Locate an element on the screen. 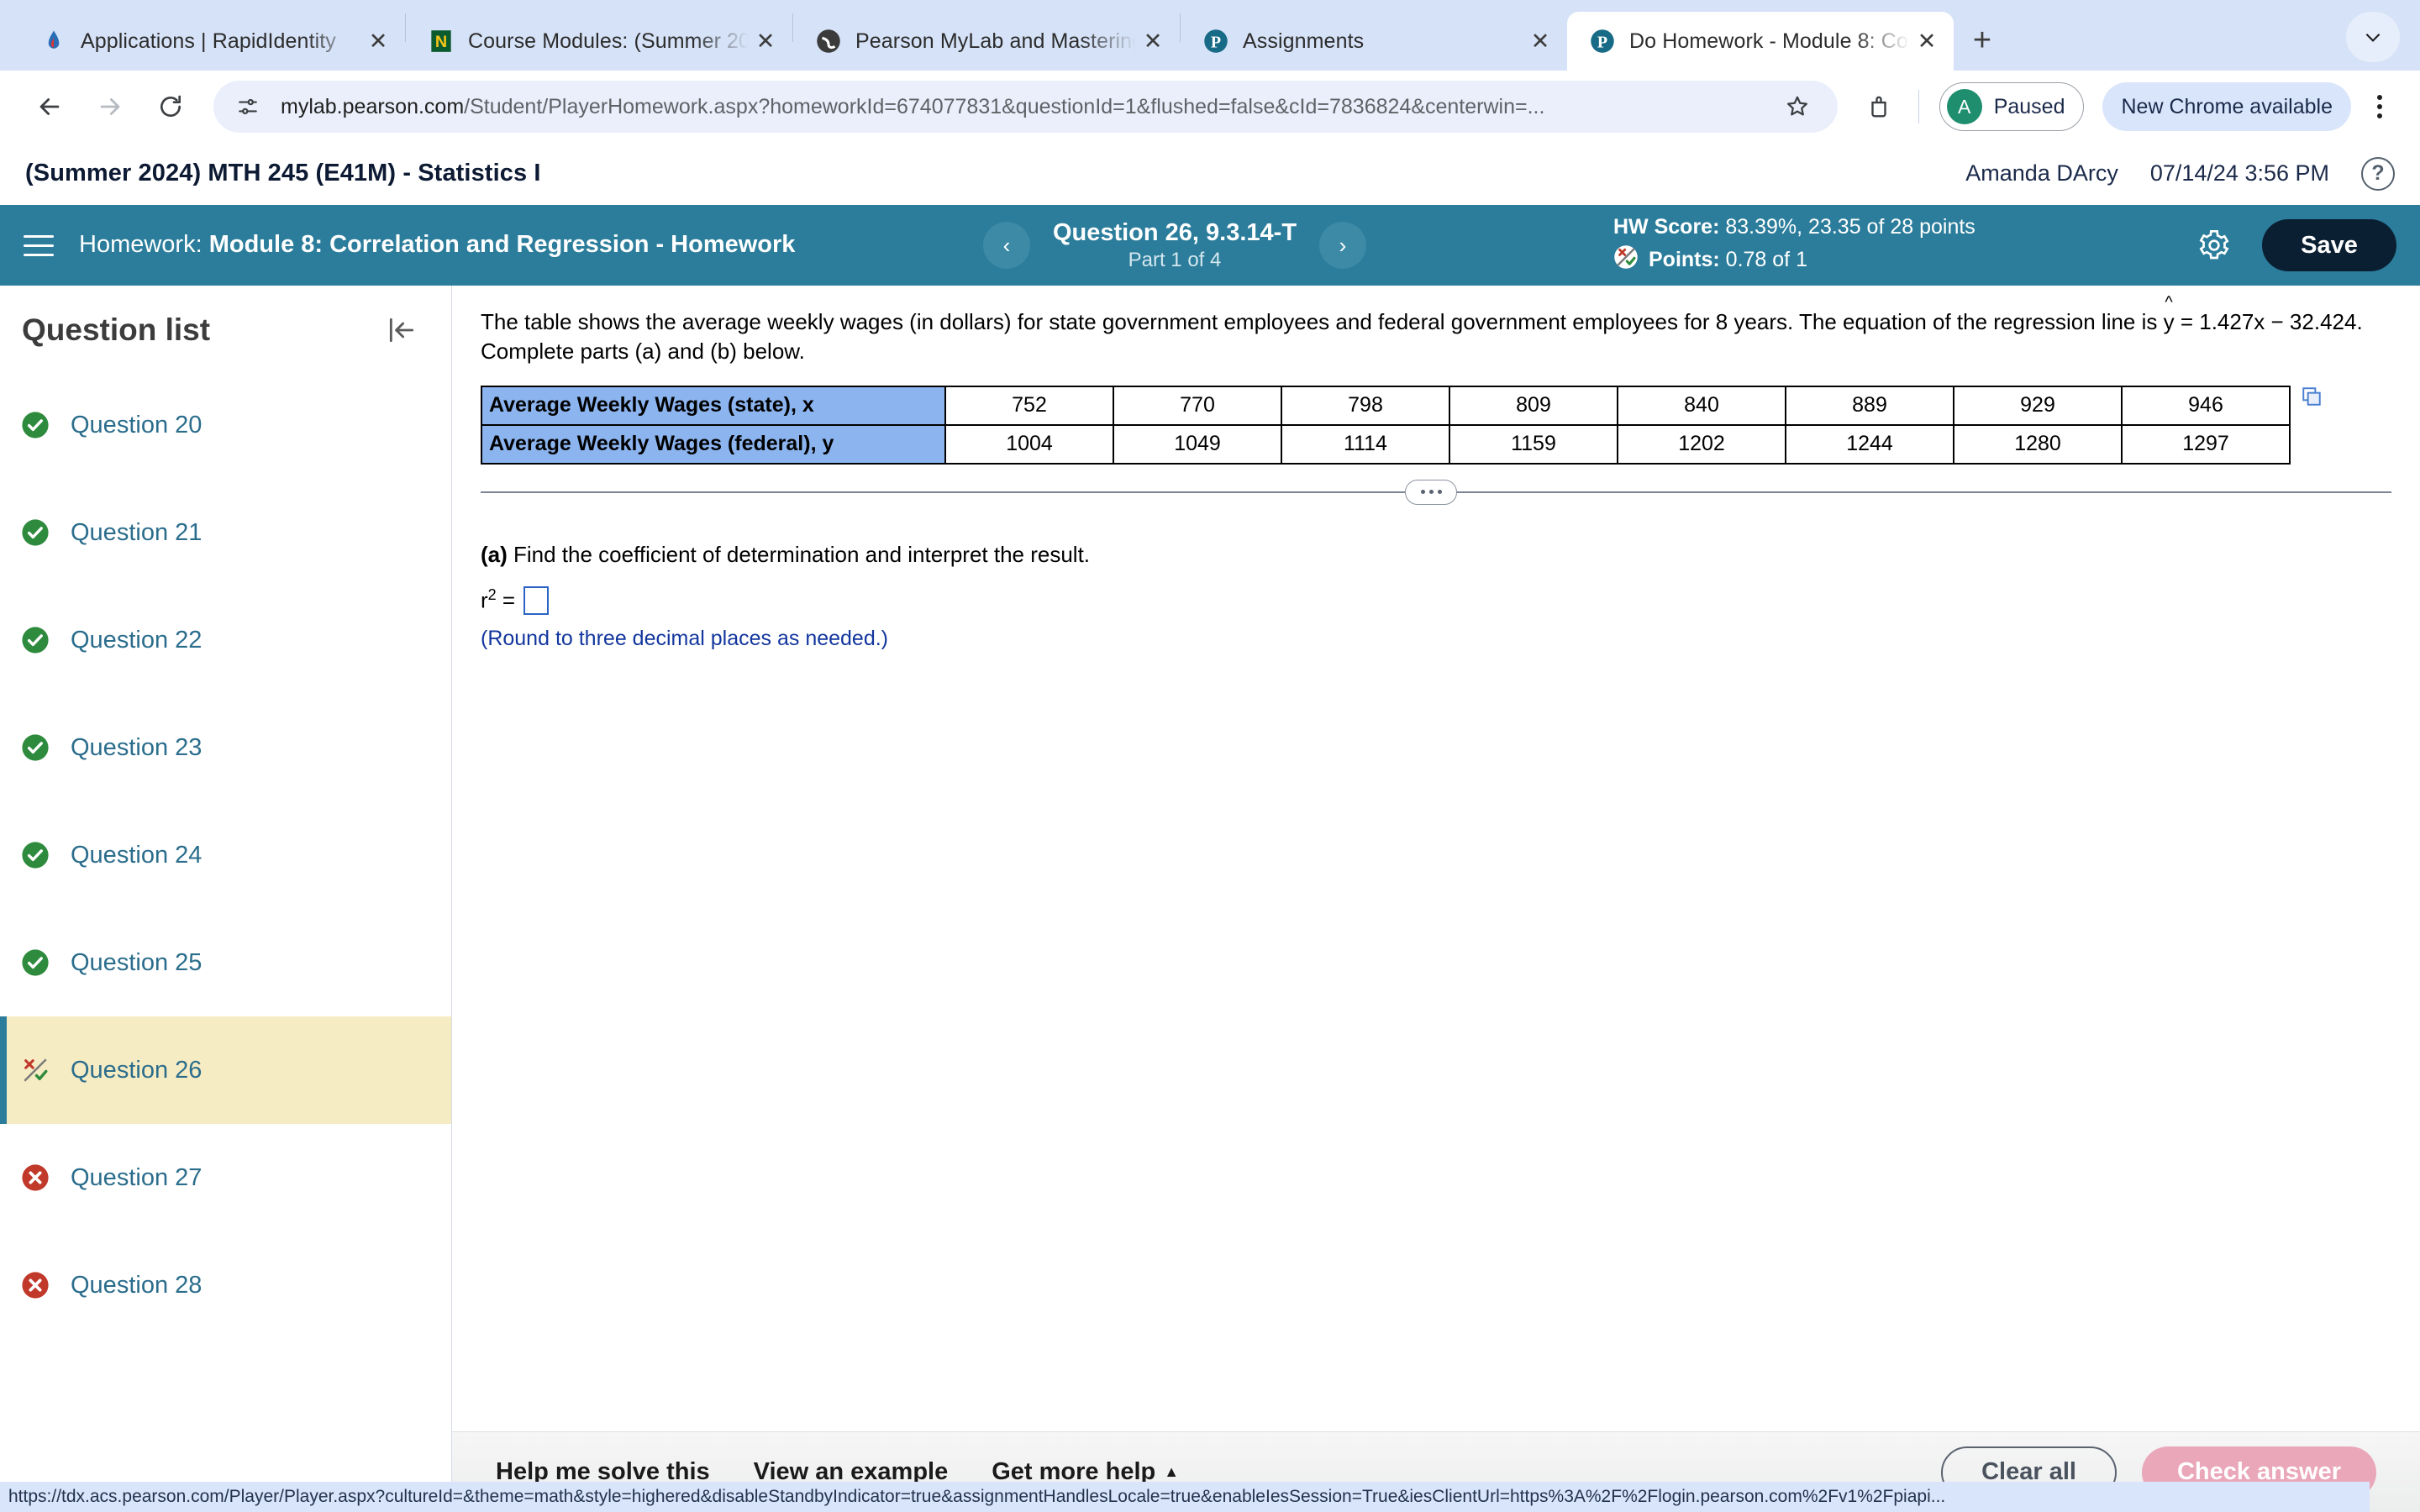  hat-accent: ^ is located at coordinates (2169, 302).